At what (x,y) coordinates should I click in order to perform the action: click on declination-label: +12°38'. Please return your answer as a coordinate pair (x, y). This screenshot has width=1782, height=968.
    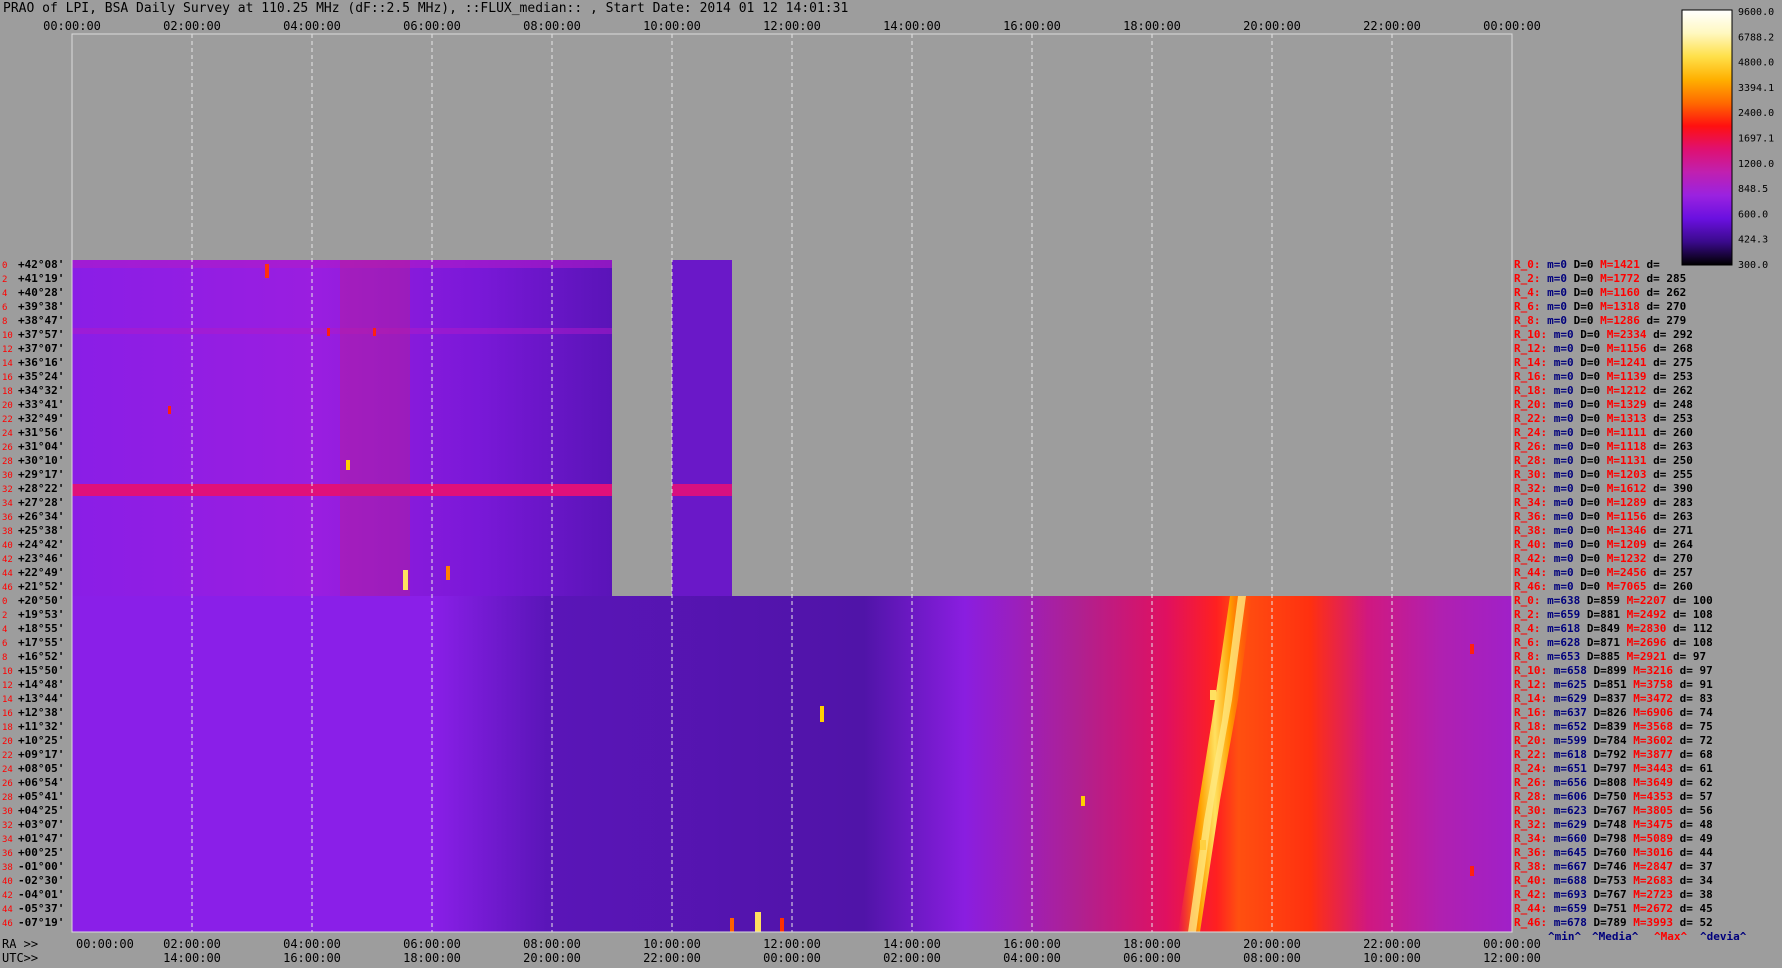
    Looking at the image, I should click on (41, 712).